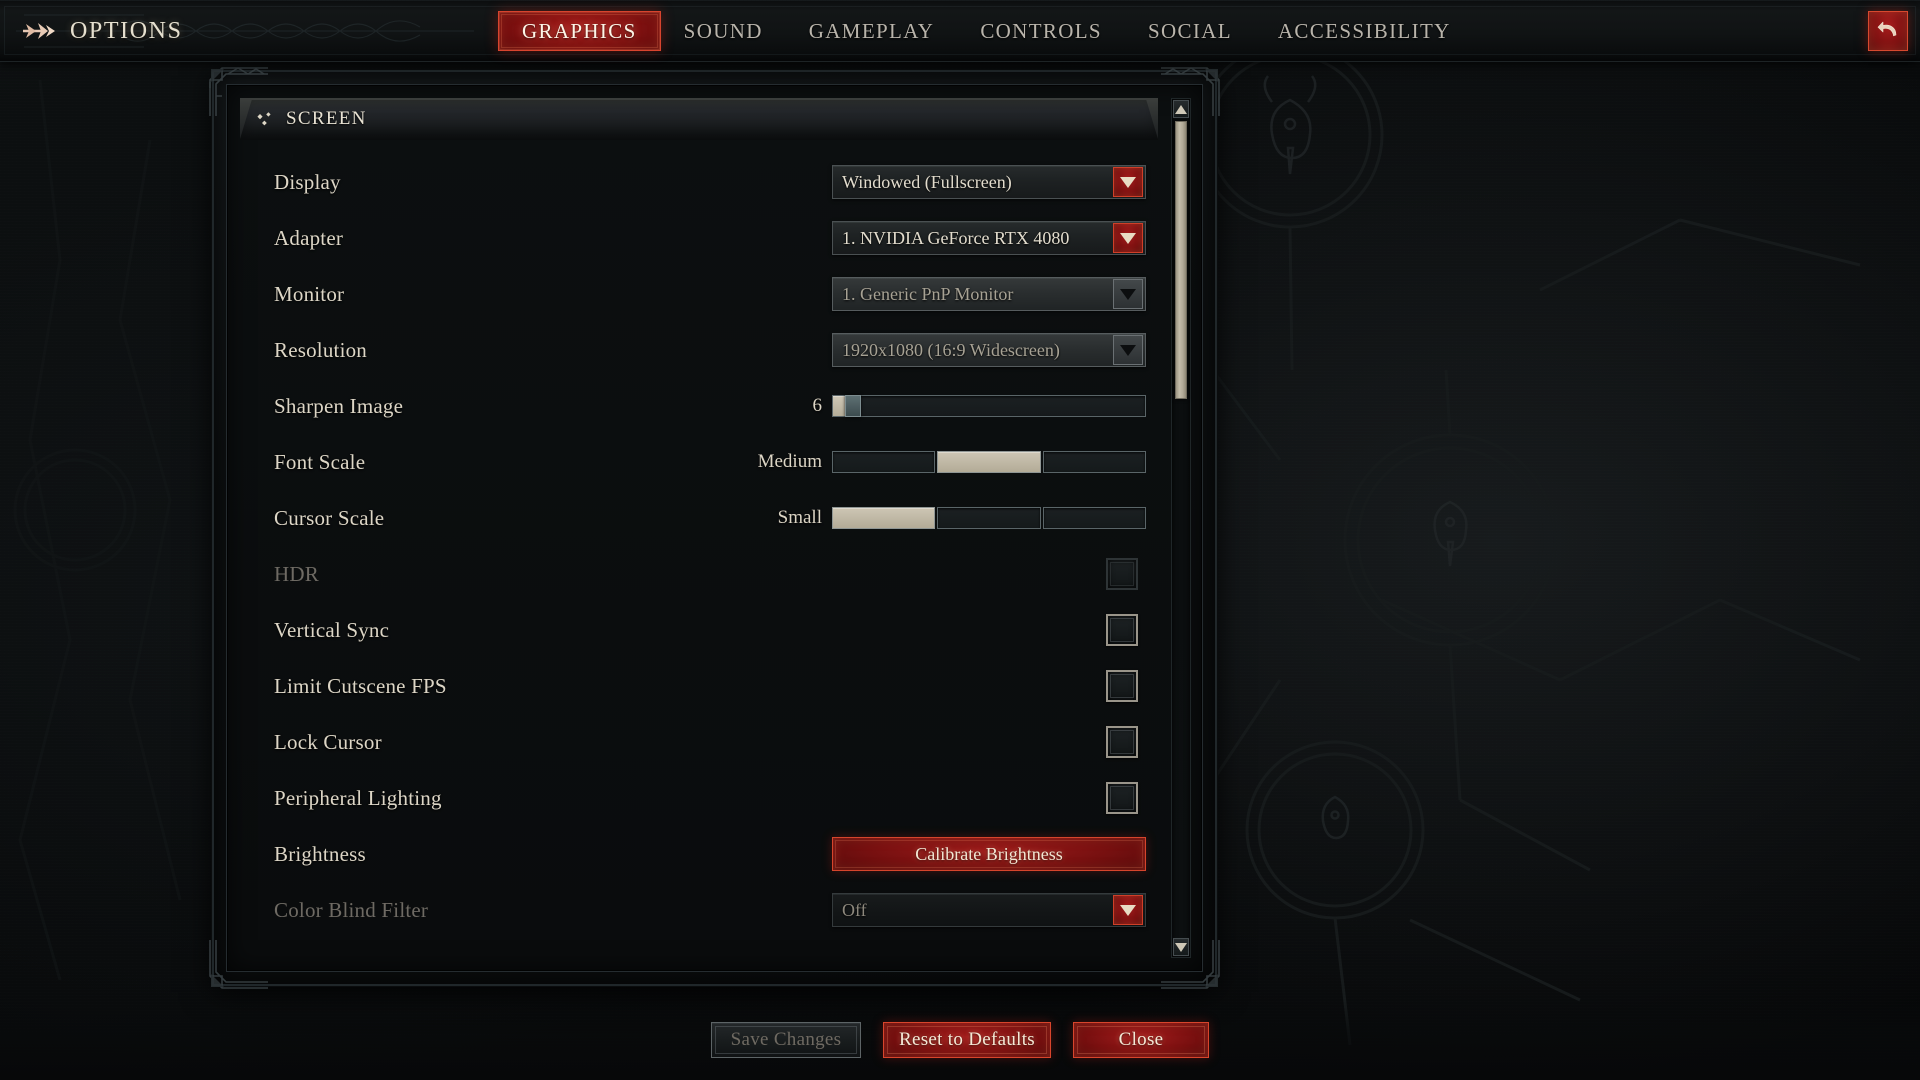 Image resolution: width=1920 pixels, height=1080 pixels. What do you see at coordinates (1181, 947) in the screenshot?
I see `scroll-down-arrow-icon` at bounding box center [1181, 947].